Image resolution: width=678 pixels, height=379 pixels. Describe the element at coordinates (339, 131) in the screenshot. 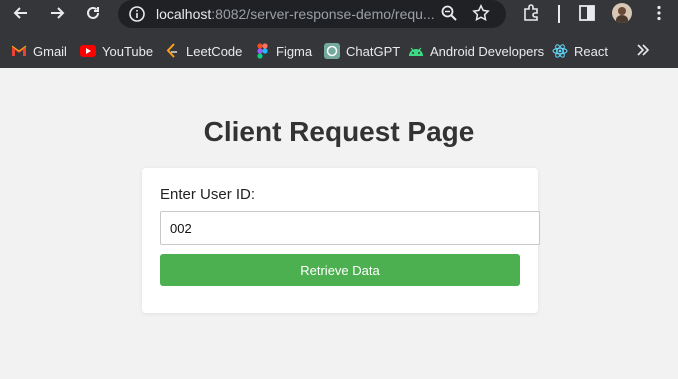

I see `page-title: Client Request Page` at that location.